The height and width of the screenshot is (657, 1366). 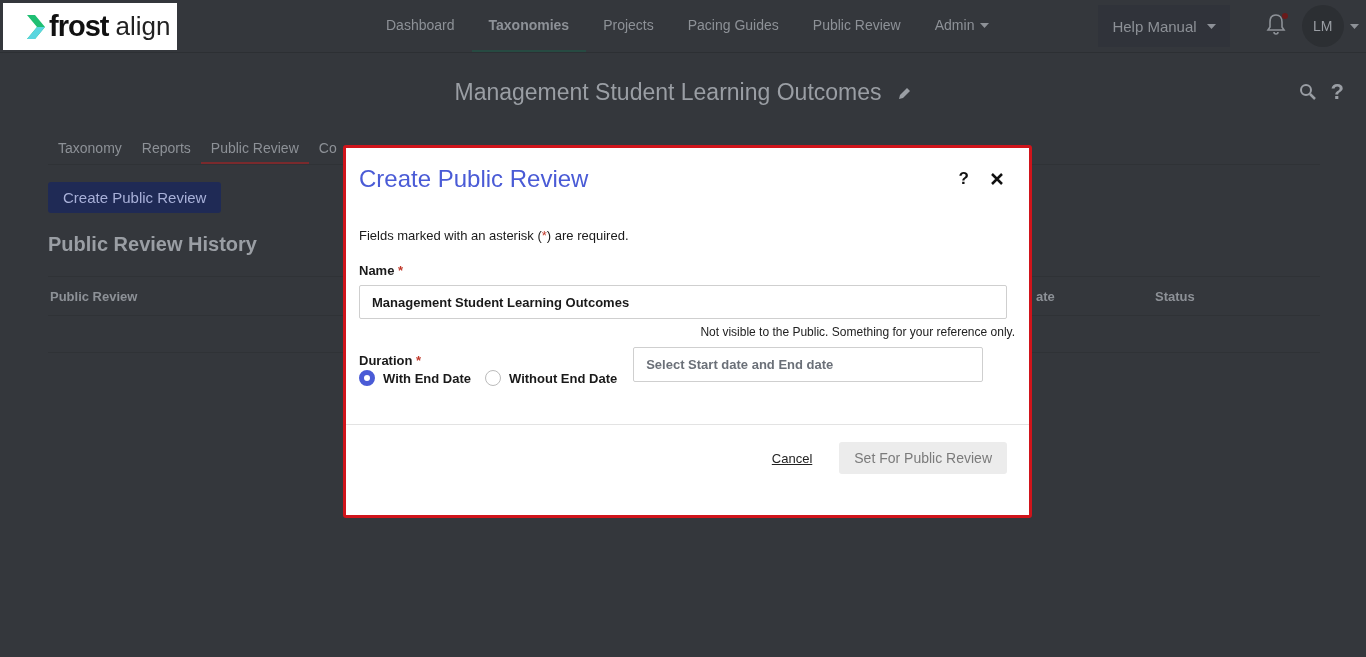 I want to click on radio-option: Without End Date, so click(x=551, y=378).